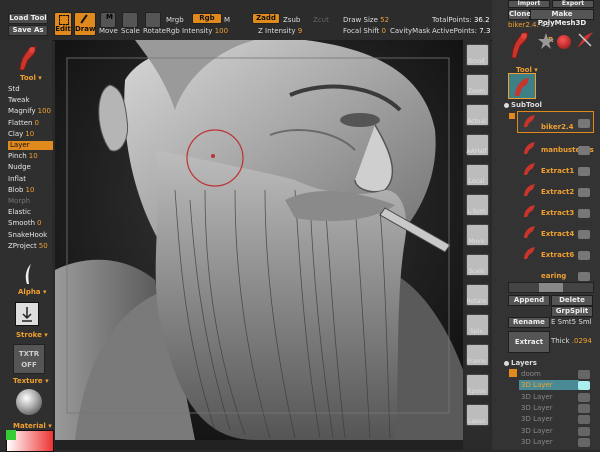 The image size is (600, 452). Describe the element at coordinates (85, 24) in the screenshot. I see `draw-button: Draw` at that location.